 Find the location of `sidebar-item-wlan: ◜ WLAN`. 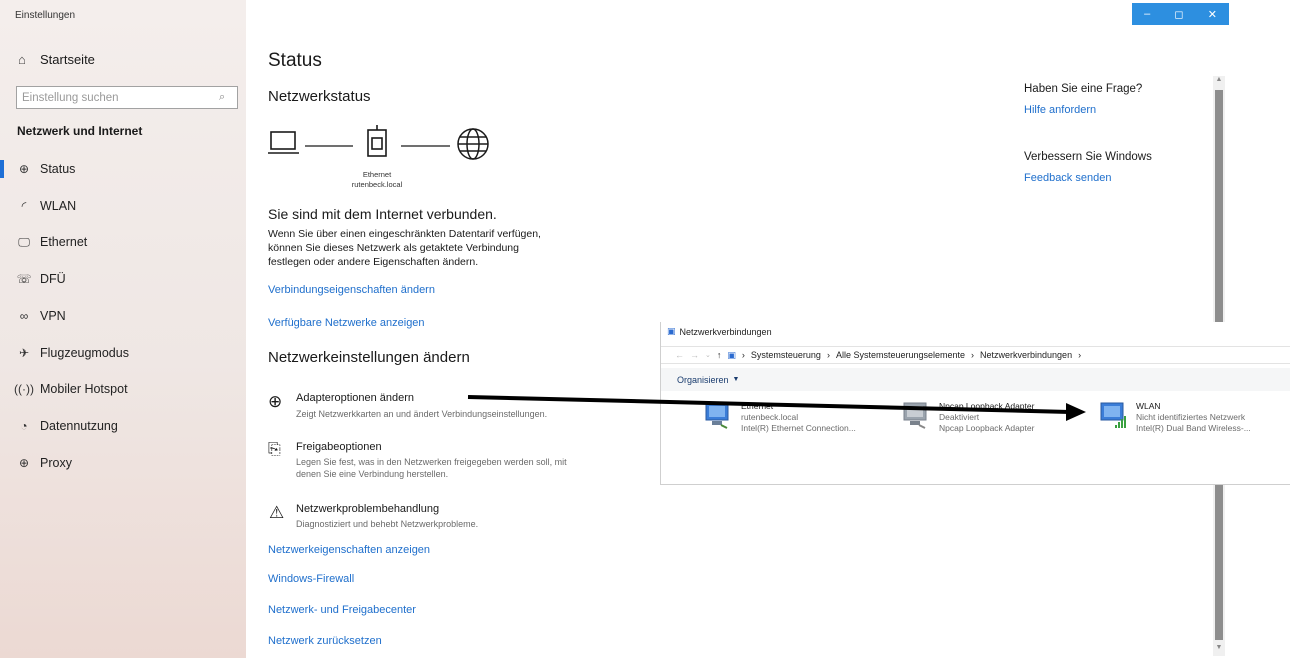

sidebar-item-wlan: ◜ WLAN is located at coordinates (123, 206).